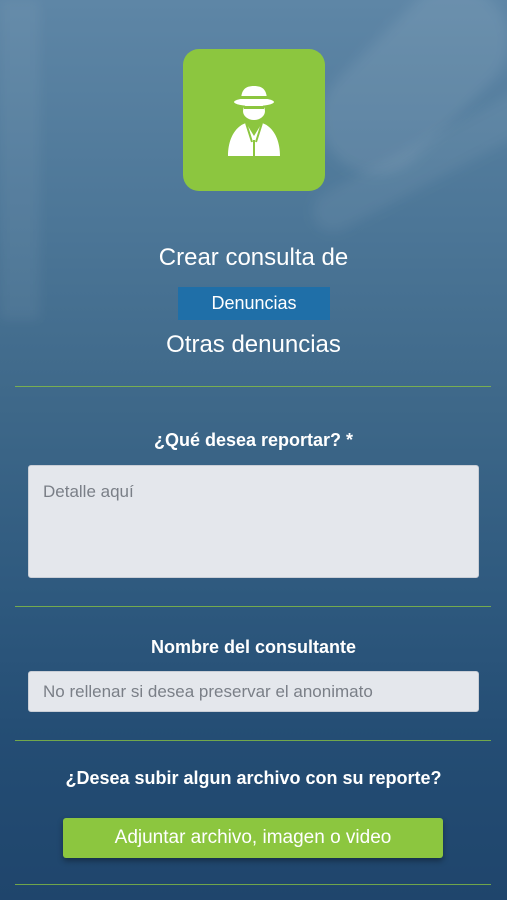 This screenshot has height=900, width=507. What do you see at coordinates (254, 303) in the screenshot?
I see `category-badge: Denuncias` at bounding box center [254, 303].